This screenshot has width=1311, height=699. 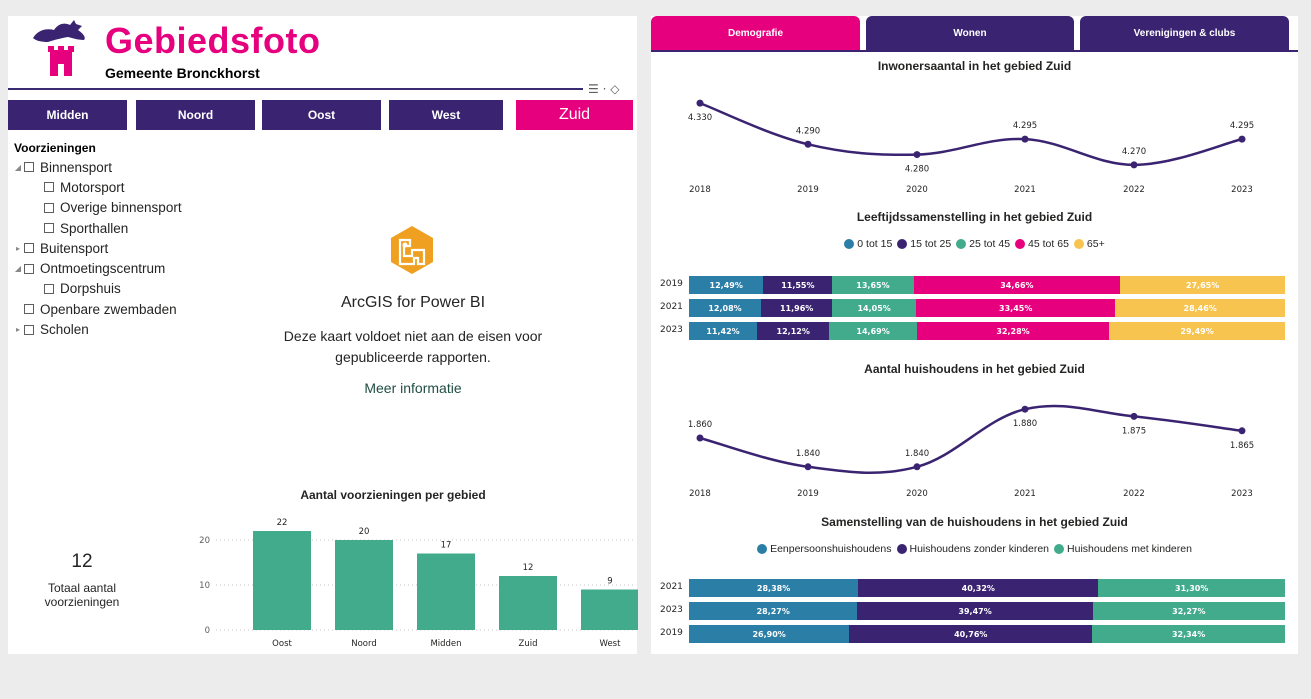 What do you see at coordinates (769, 634) in the screenshot?
I see `bar-segment: 26,90%` at bounding box center [769, 634].